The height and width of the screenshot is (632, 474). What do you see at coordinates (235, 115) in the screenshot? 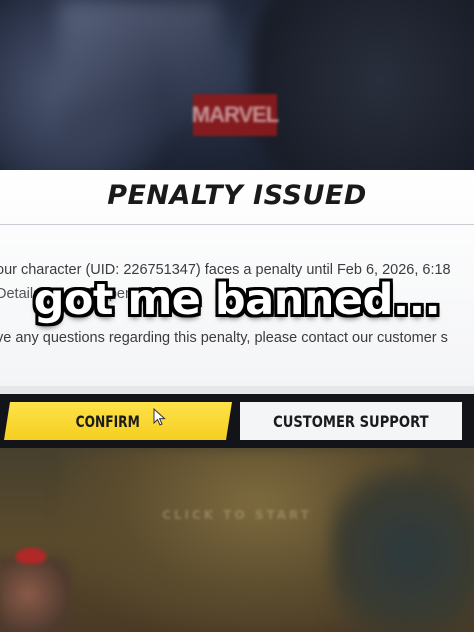
I see `marvel-logo: MARVEL` at bounding box center [235, 115].